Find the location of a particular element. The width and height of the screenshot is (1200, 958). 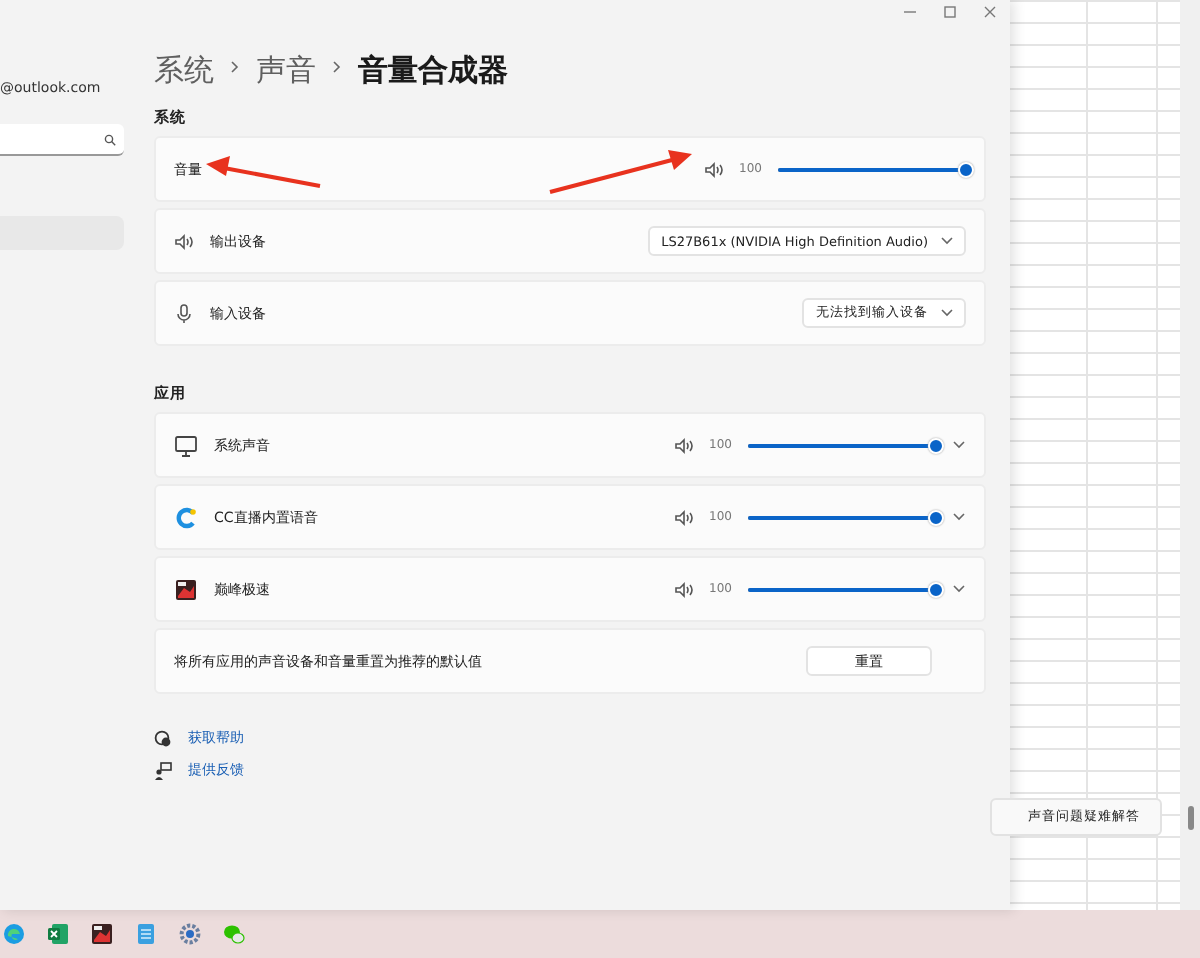

breadcrumb-item: 系统 is located at coordinates (184, 70).